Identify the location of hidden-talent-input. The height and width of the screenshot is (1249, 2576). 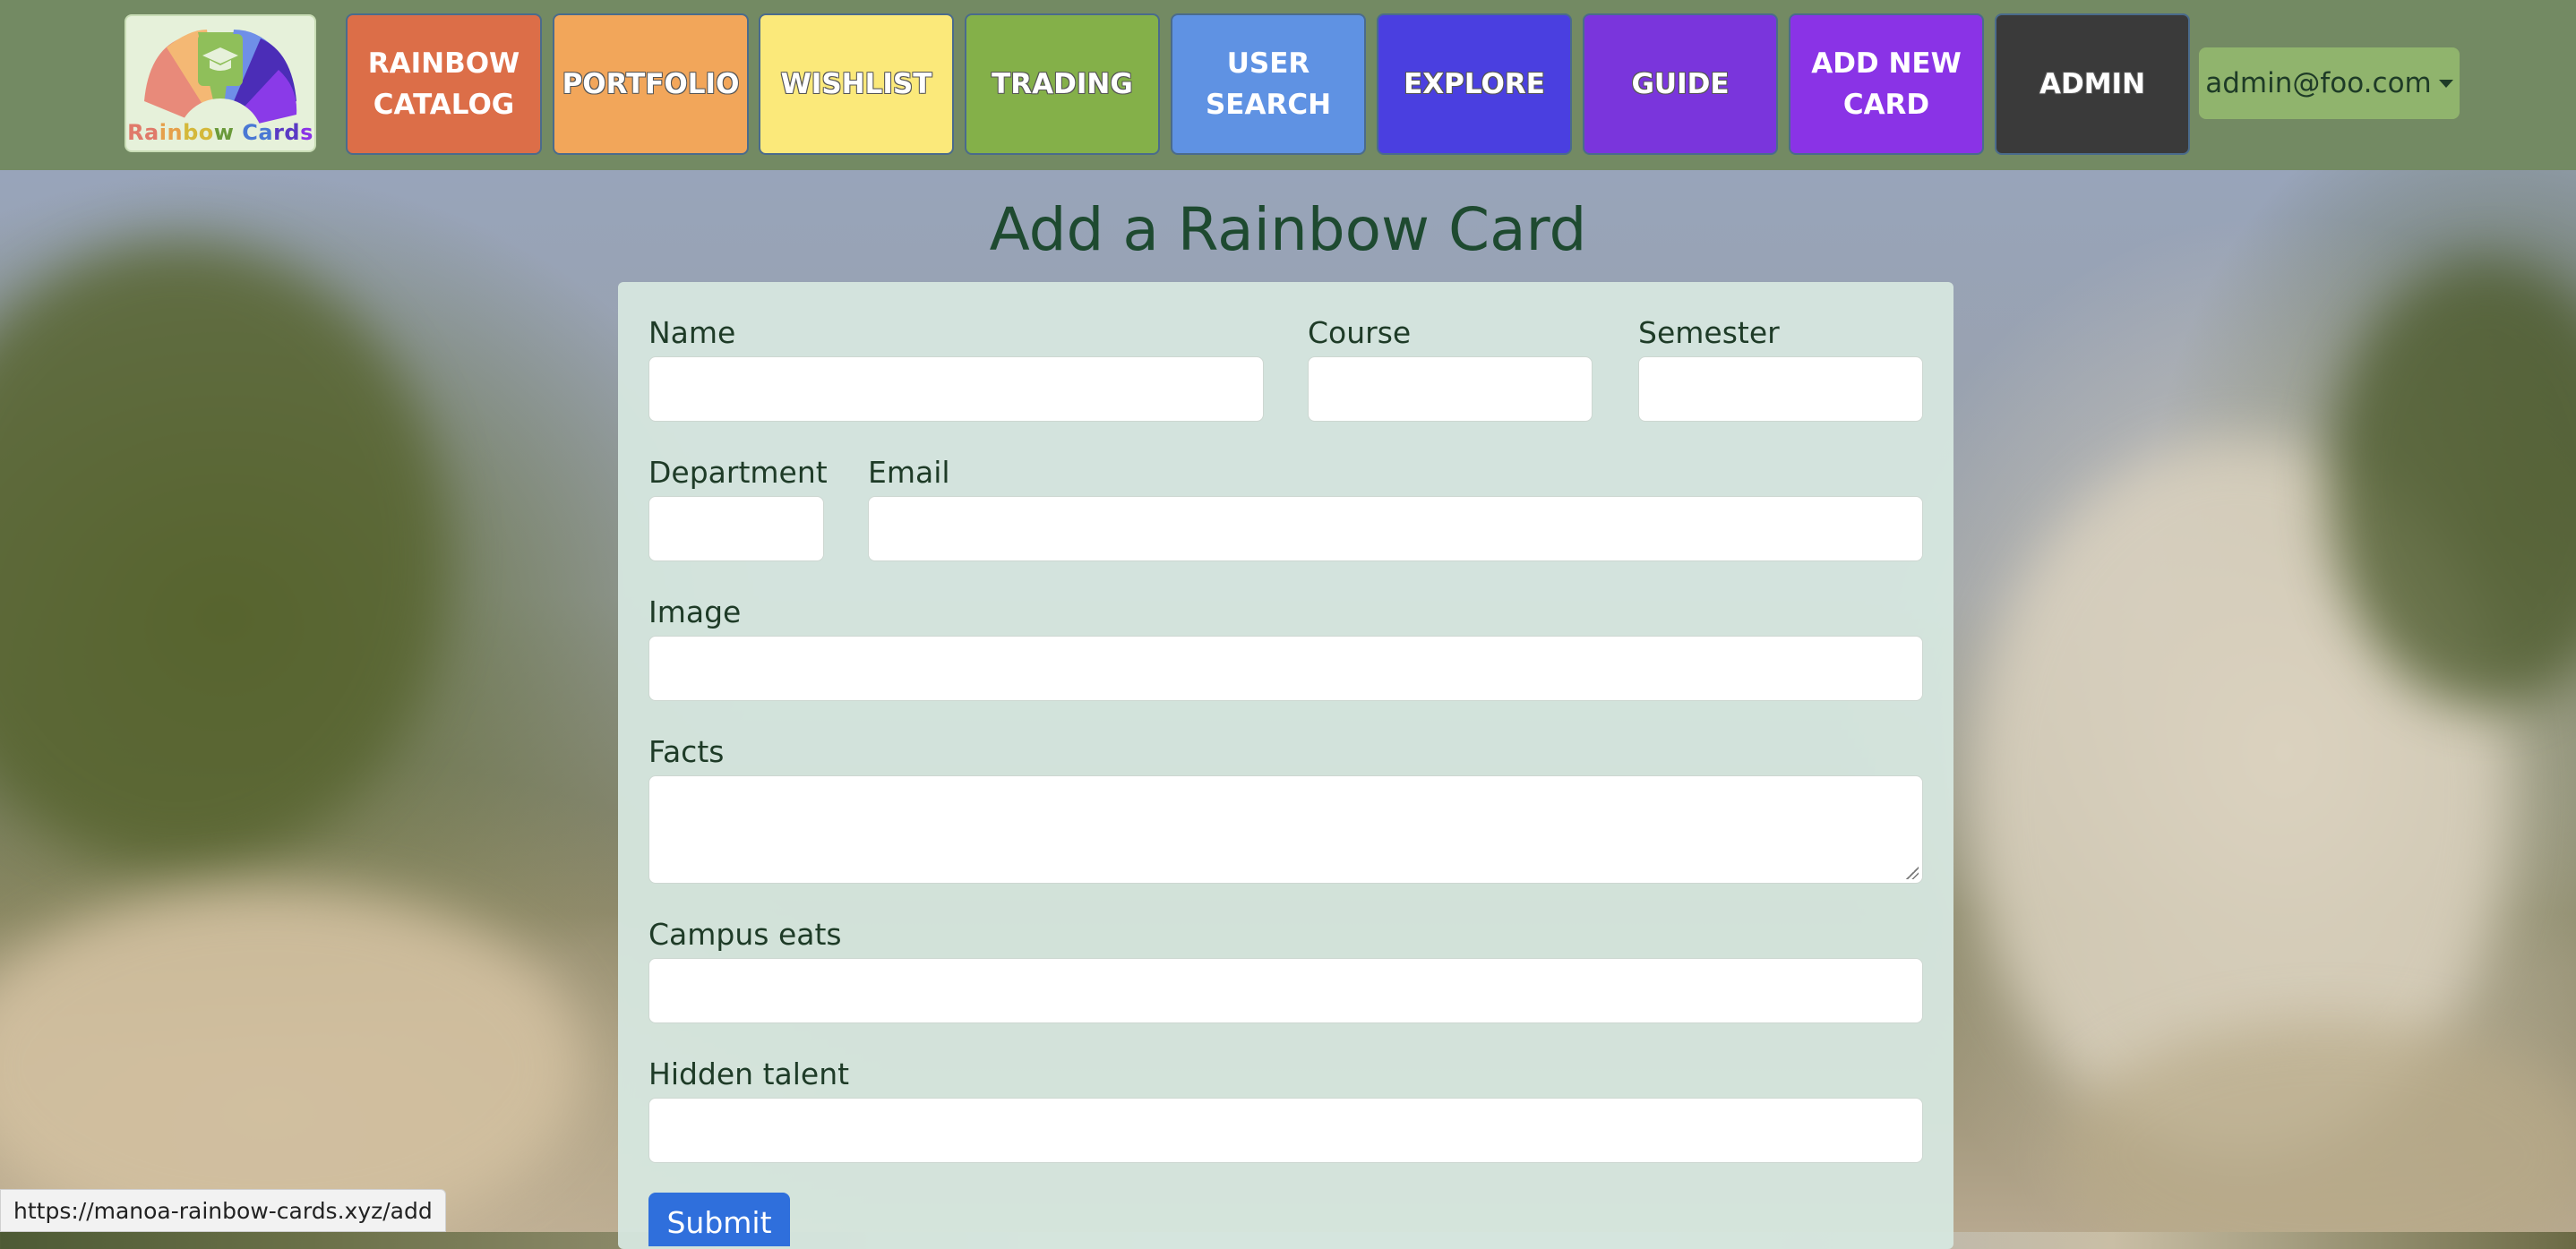
(1285, 1130).